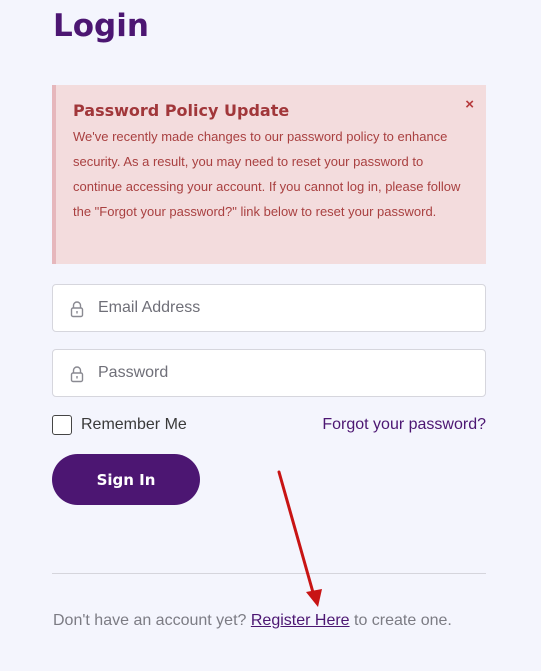  I want to click on password-input, so click(285, 373).